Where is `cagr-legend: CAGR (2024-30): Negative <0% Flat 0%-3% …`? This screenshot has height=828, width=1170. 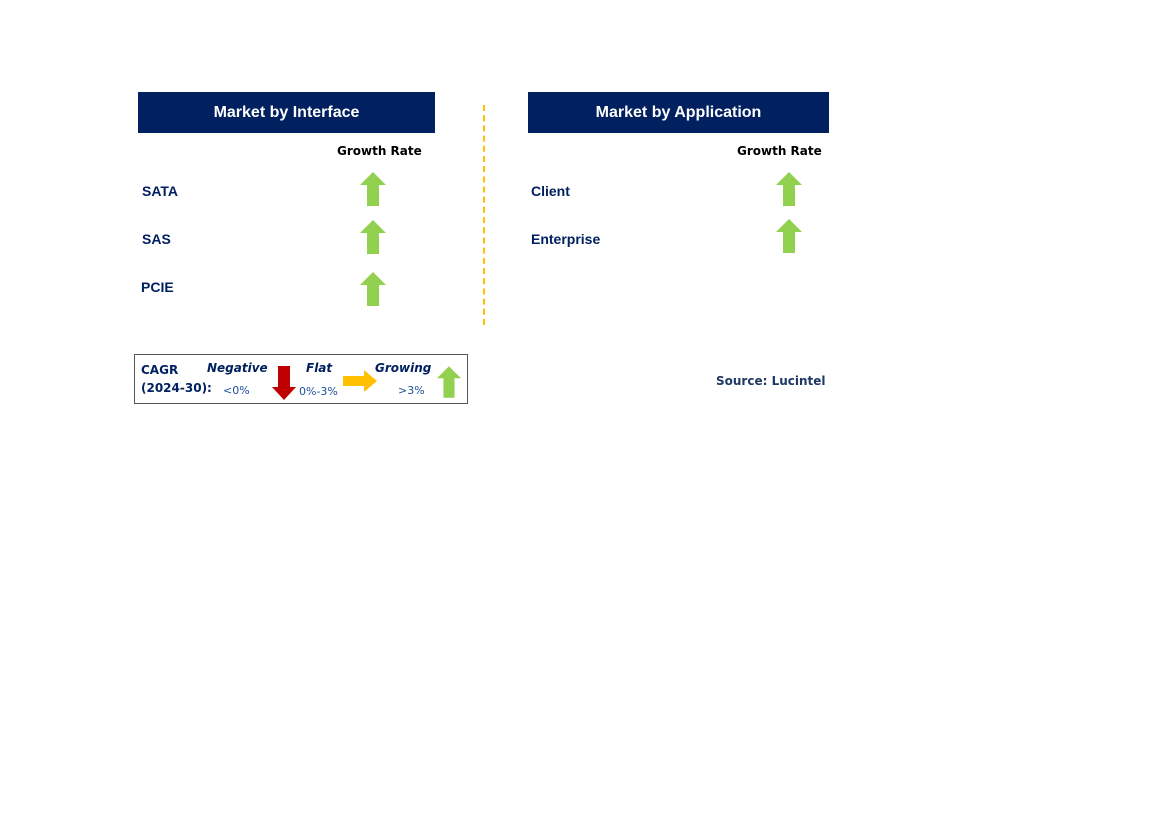
cagr-legend: CAGR (2024-30): Negative <0% Flat 0%-3% … is located at coordinates (301, 379).